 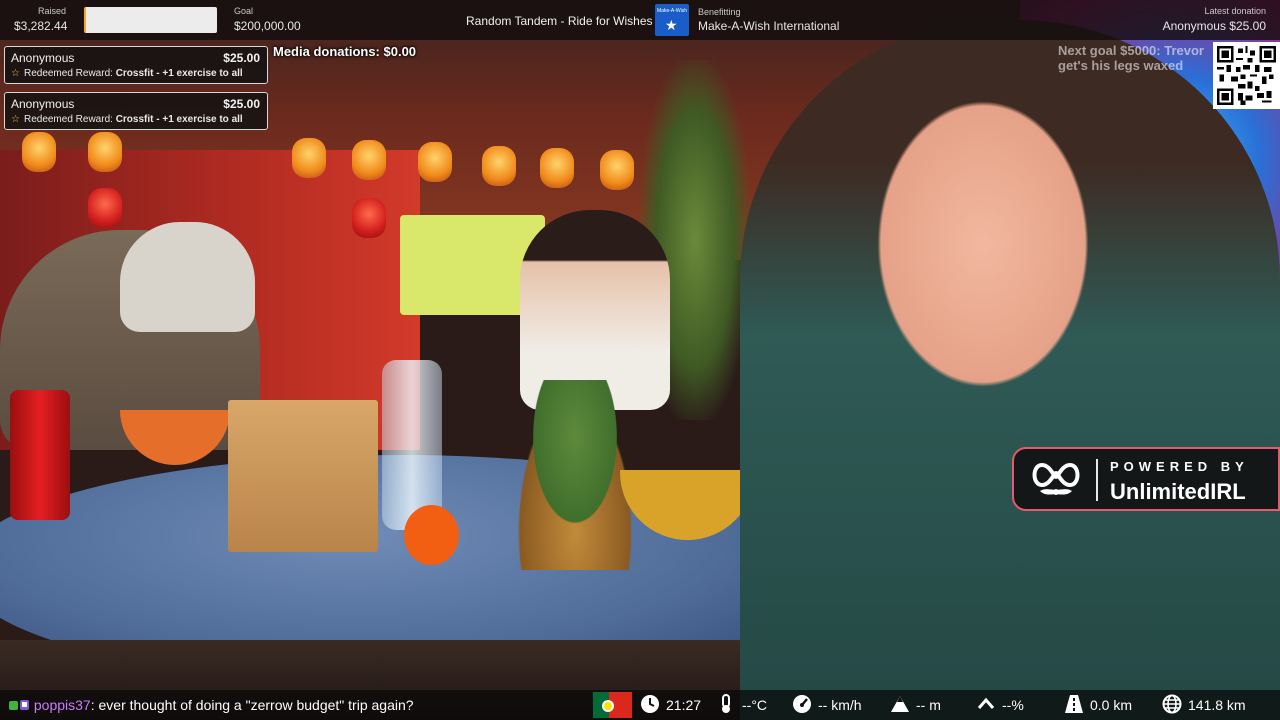 What do you see at coordinates (175, 437) in the screenshot?
I see `ramen-bowl` at bounding box center [175, 437].